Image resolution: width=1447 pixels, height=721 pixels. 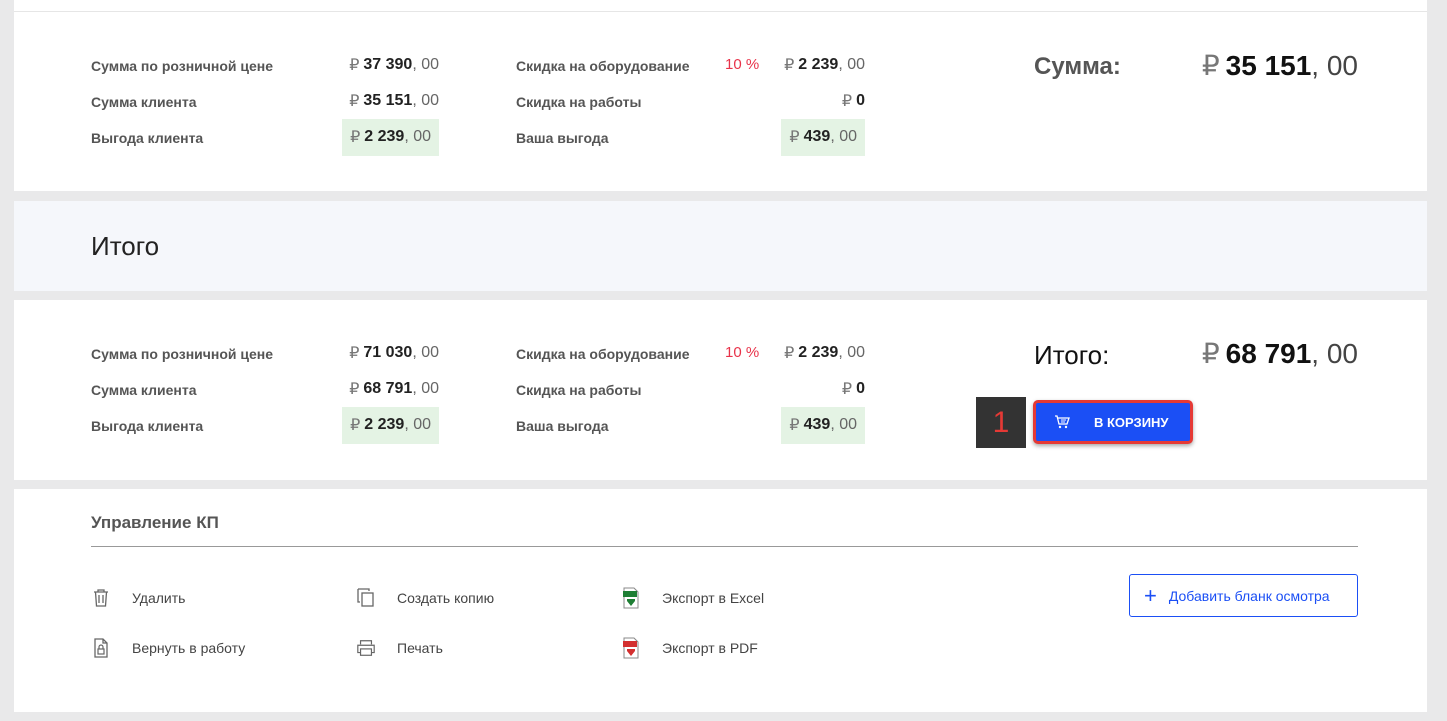 I want to click on itogo-title: Итого, so click(x=125, y=246).